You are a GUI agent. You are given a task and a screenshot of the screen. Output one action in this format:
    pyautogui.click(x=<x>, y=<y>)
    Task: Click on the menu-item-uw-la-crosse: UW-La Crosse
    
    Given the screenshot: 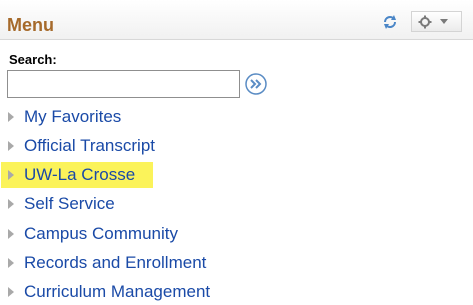 What is the action you would take?
    pyautogui.click(x=77, y=175)
    